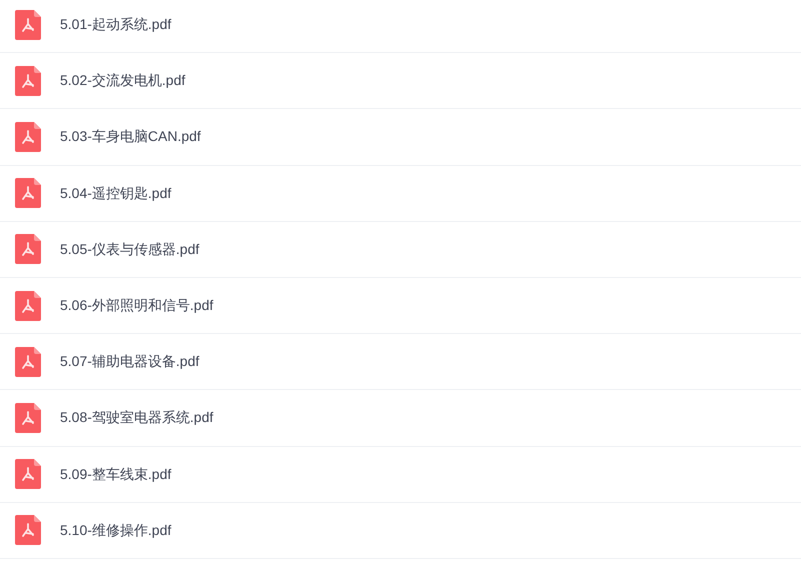 Image resolution: width=801 pixels, height=567 pixels. Describe the element at coordinates (400, 250) in the screenshot. I see `file-row: 5.05-仪表与传感器.pdf` at that location.